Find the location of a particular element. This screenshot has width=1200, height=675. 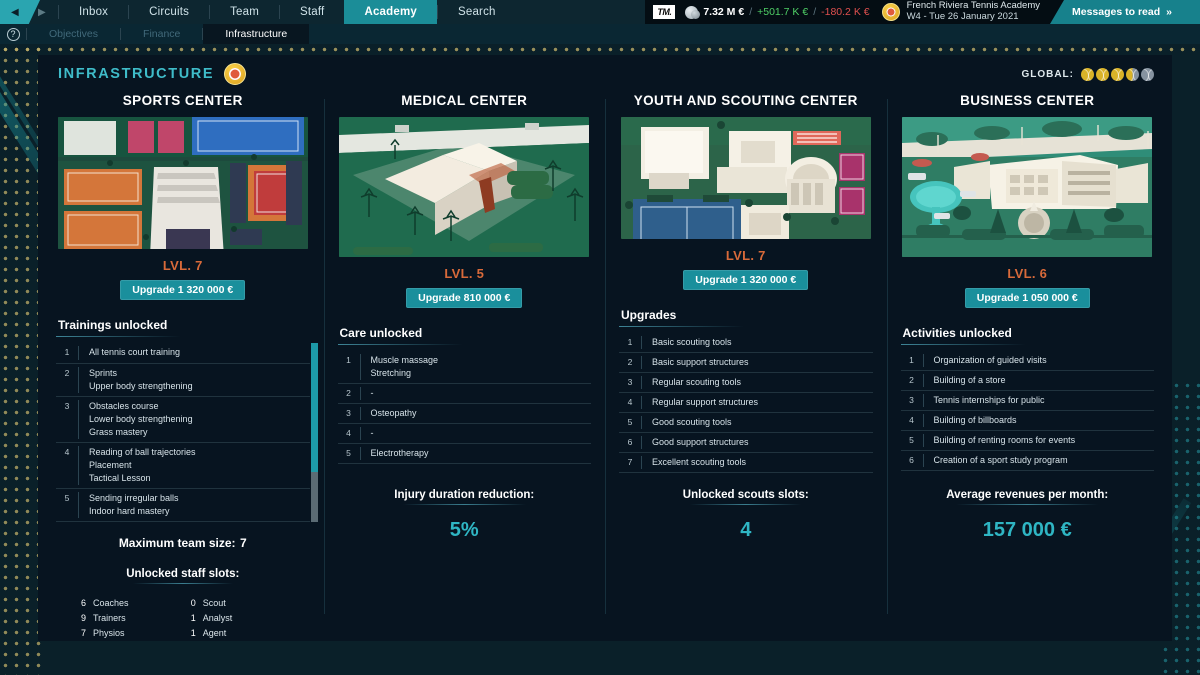

business-center-thumbnail is located at coordinates (1027, 187).